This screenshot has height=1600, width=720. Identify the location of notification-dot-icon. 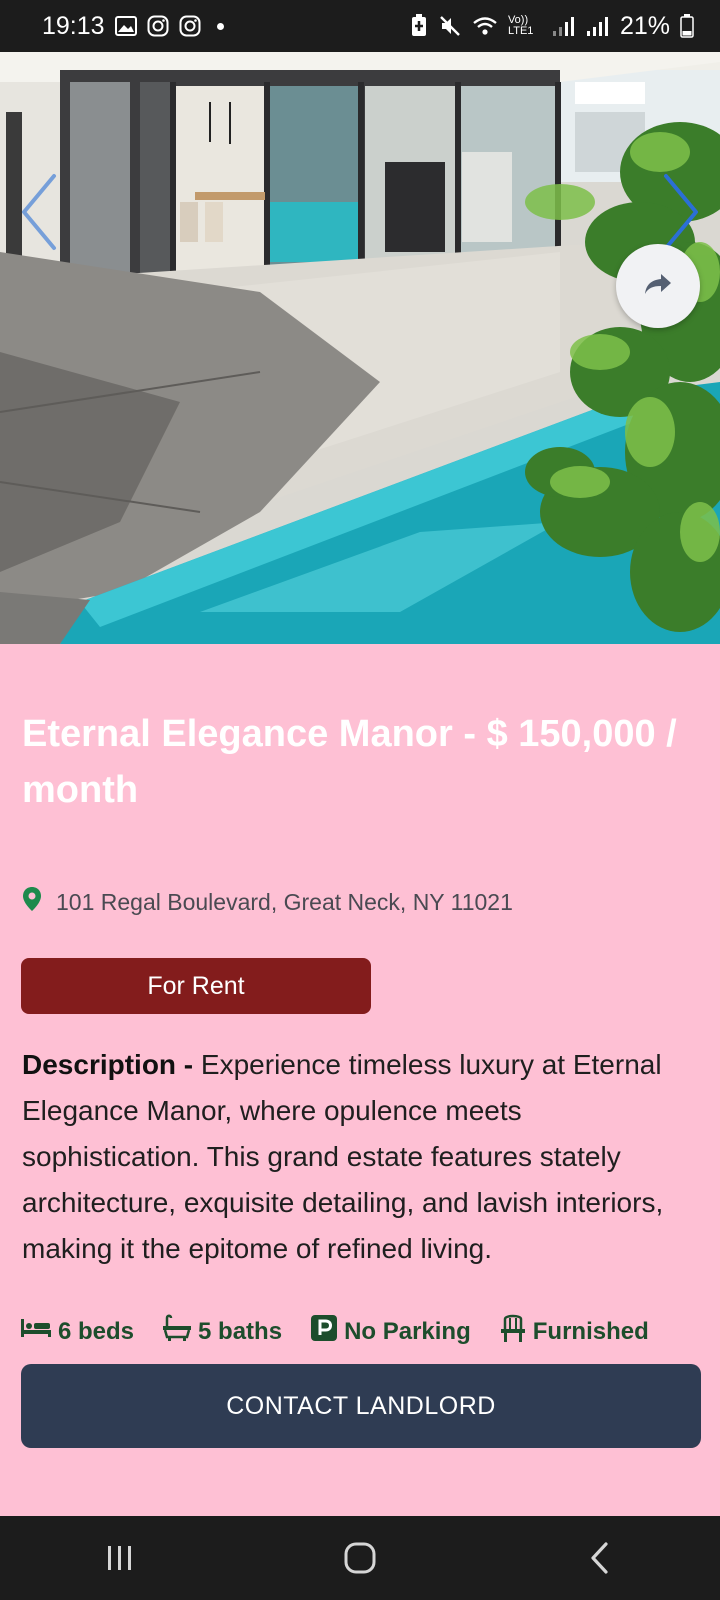
(220, 26).